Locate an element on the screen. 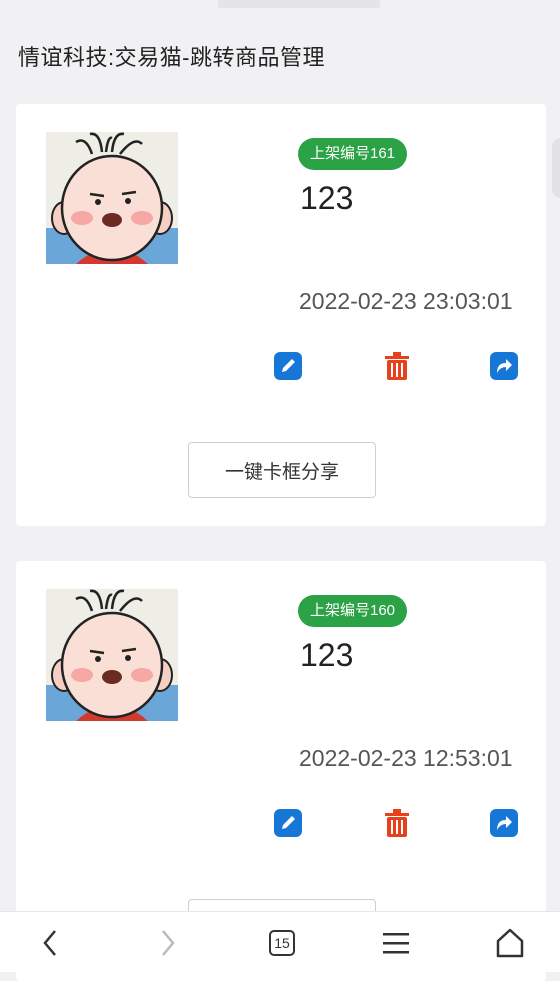 The image size is (560, 981). product-time: 2022-02-23 12:53:01 is located at coordinates (406, 758).